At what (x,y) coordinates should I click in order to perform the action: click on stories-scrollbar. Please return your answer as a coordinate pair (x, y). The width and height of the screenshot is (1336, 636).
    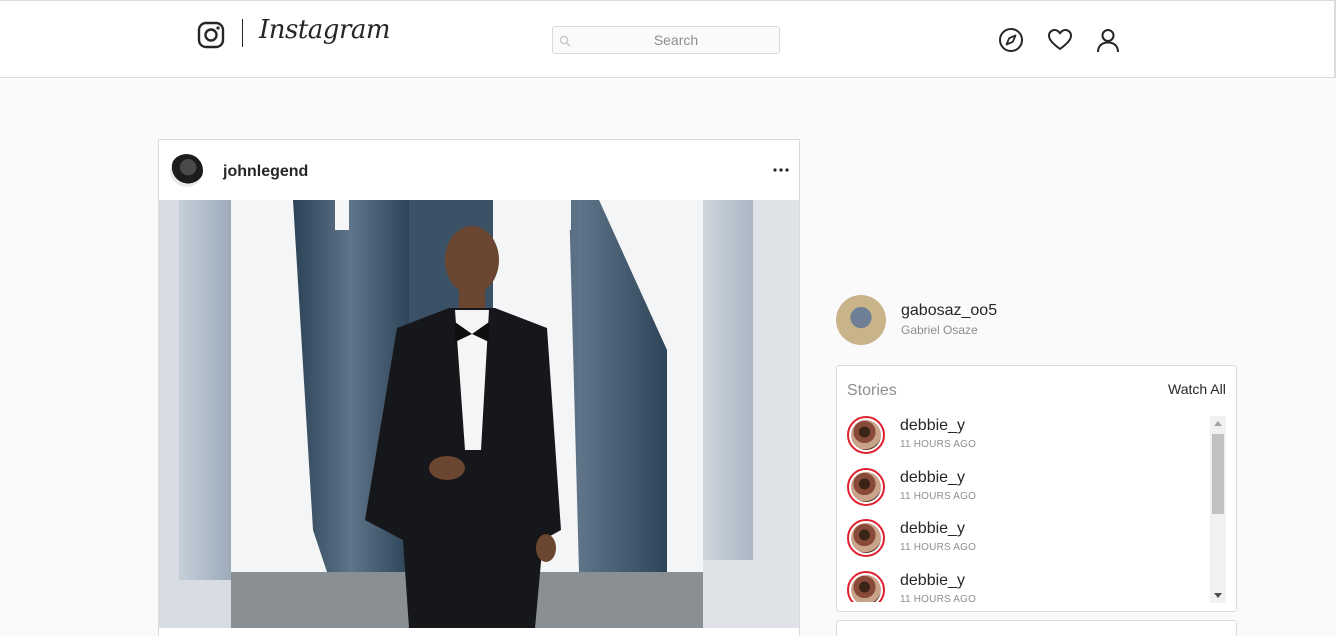
    Looking at the image, I should click on (1218, 509).